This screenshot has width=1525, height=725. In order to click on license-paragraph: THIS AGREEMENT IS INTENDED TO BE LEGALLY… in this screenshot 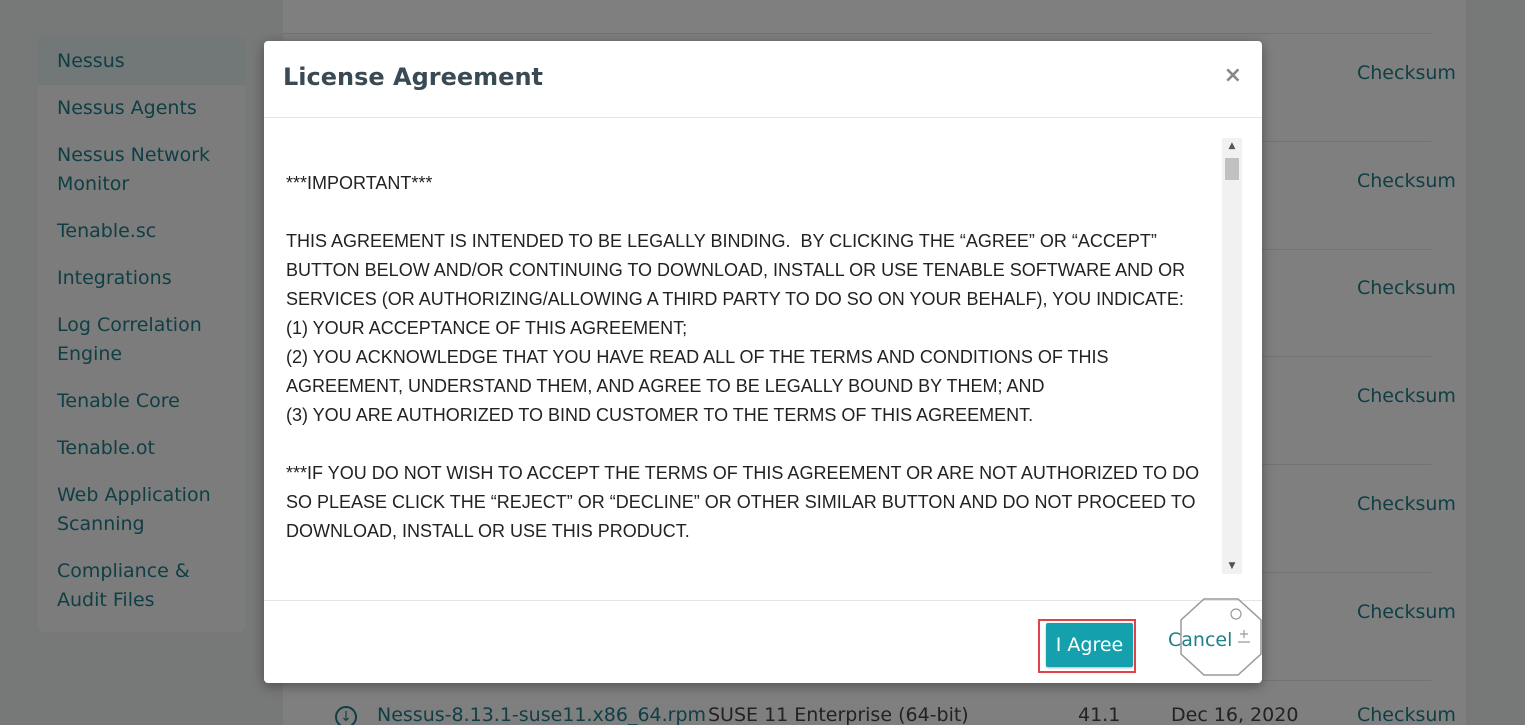, I will do `click(738, 270)`.